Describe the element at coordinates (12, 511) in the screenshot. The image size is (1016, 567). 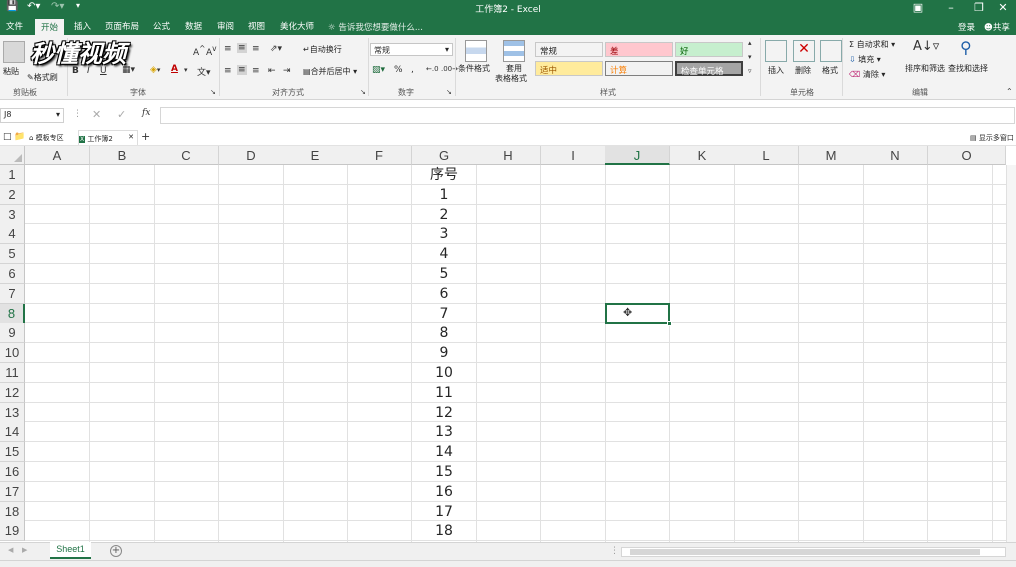
I see `row-header-18: 18` at that location.